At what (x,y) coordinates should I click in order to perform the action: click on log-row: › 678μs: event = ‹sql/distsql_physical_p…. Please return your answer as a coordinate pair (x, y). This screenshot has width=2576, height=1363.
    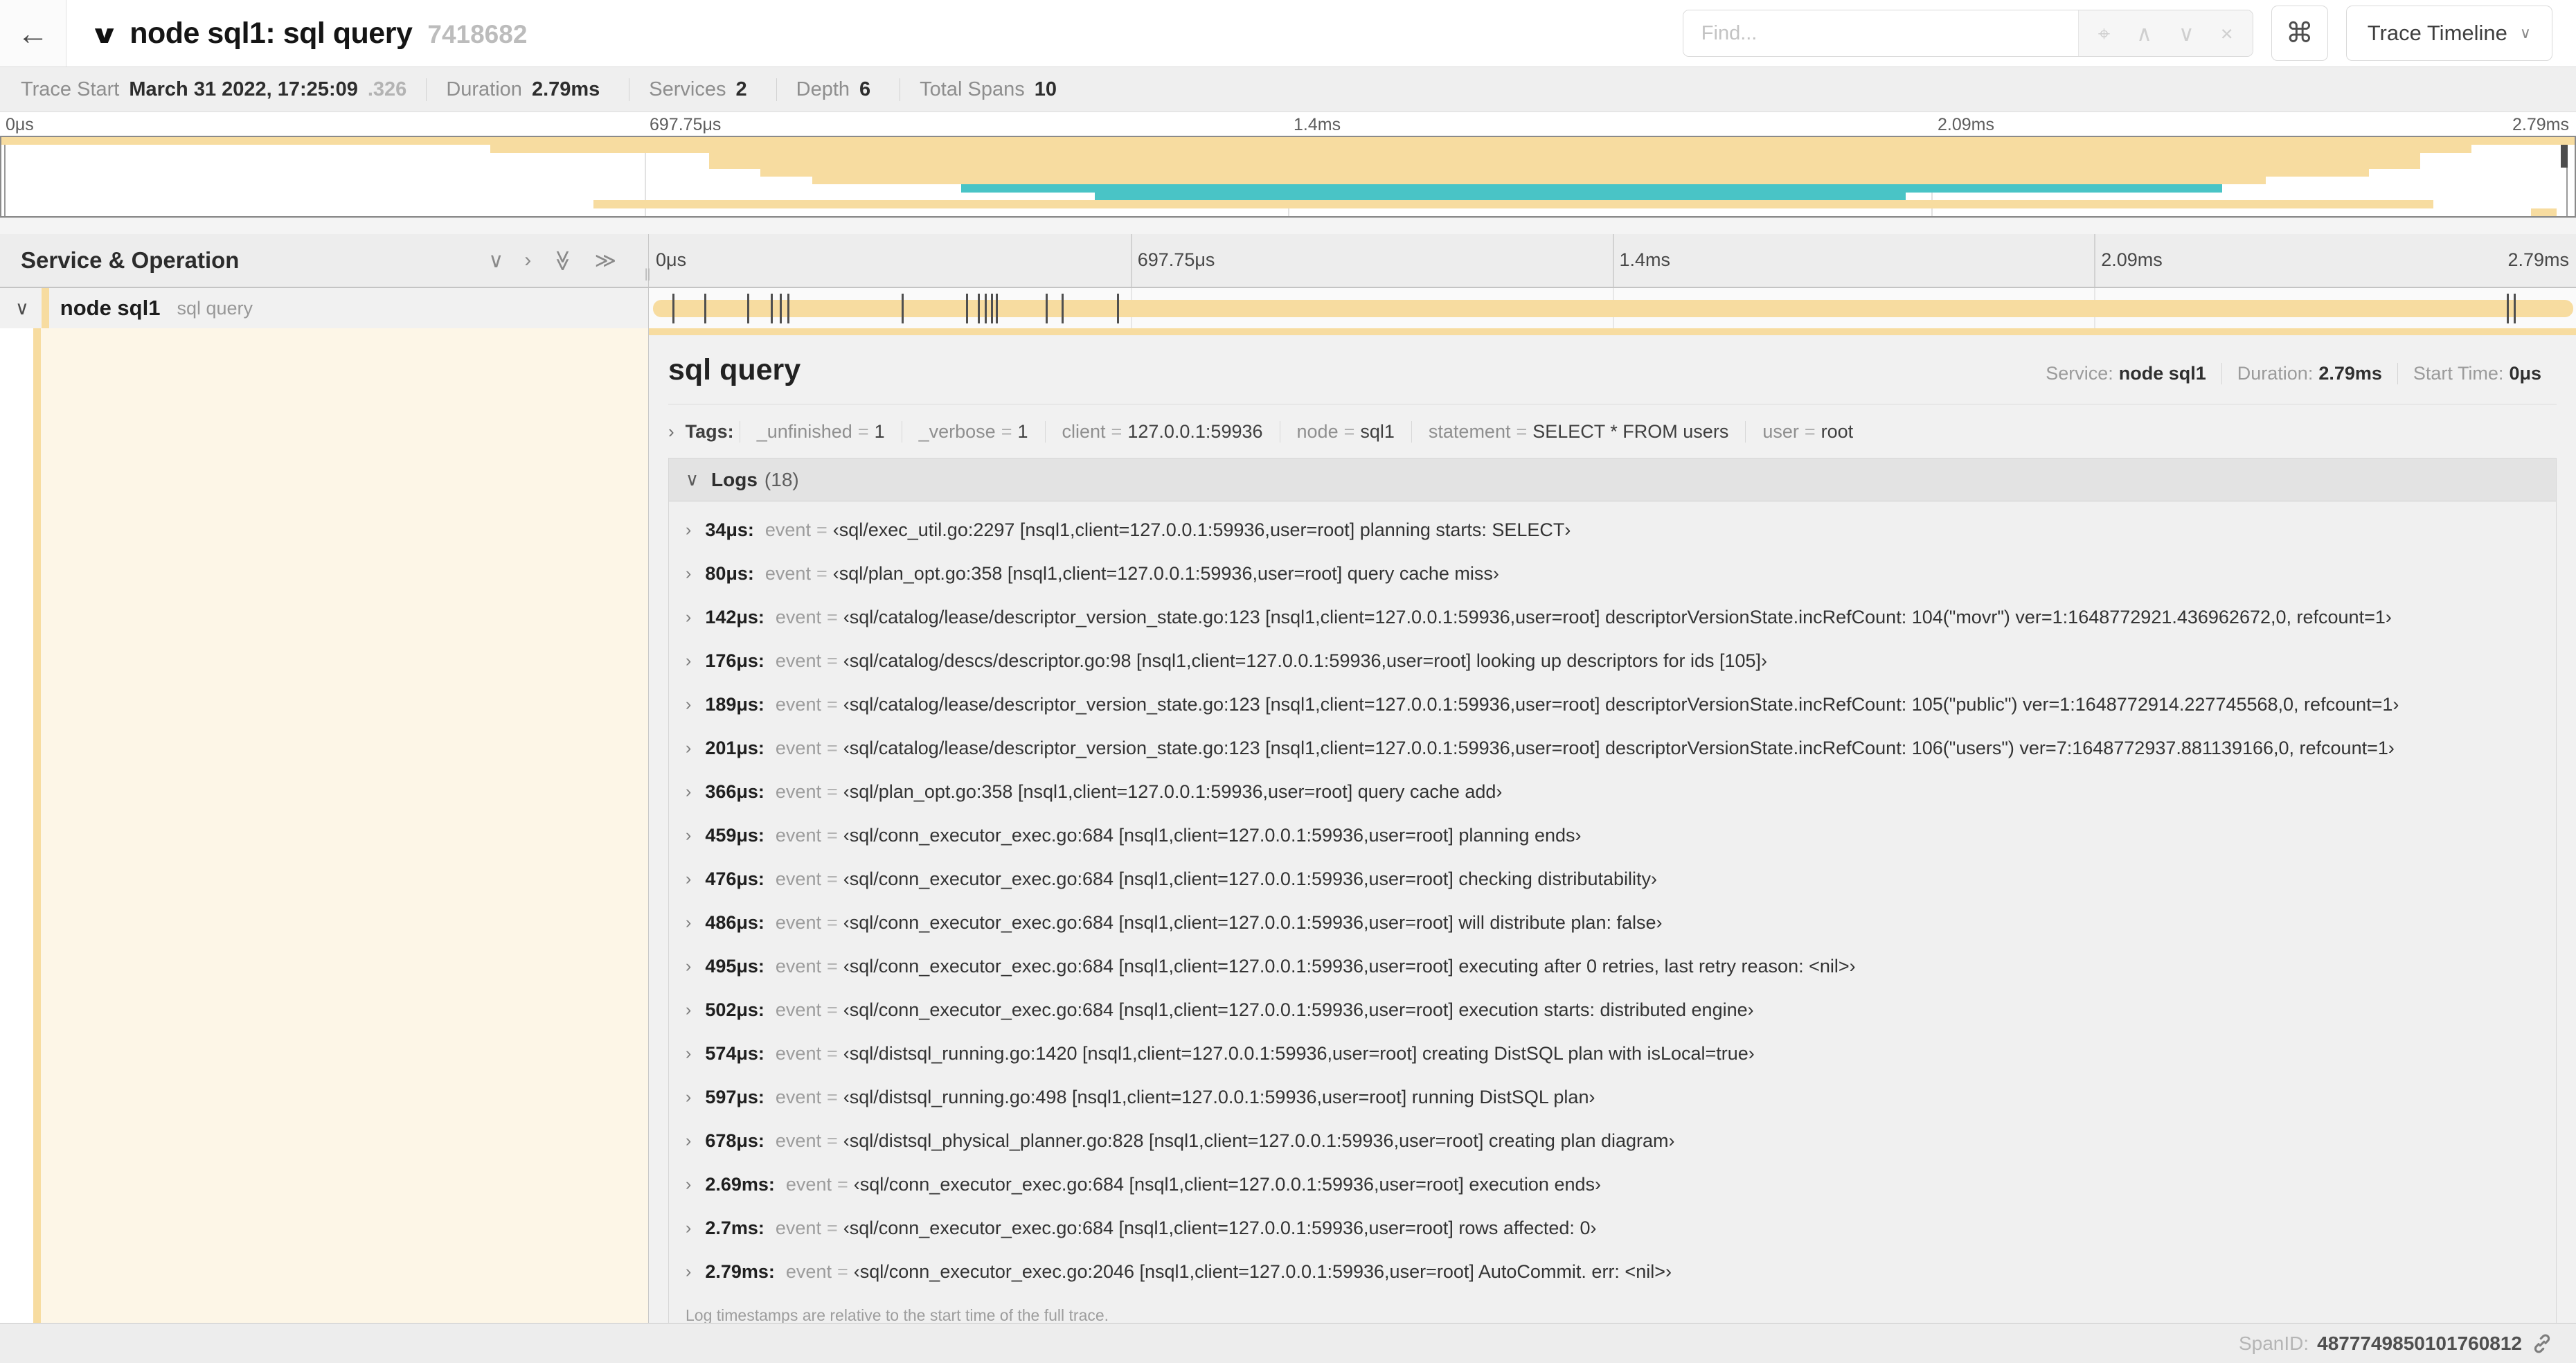
    Looking at the image, I should click on (1612, 1141).